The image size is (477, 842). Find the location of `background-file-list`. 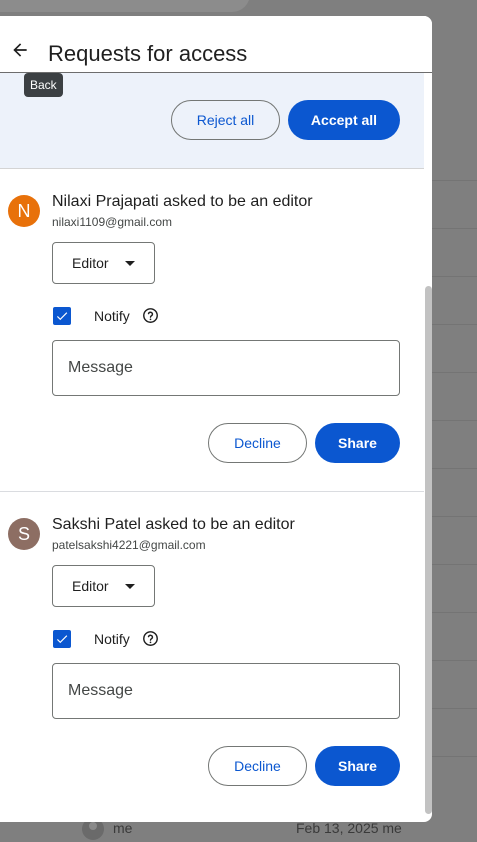

background-file-list is located at coordinates (454, 492).